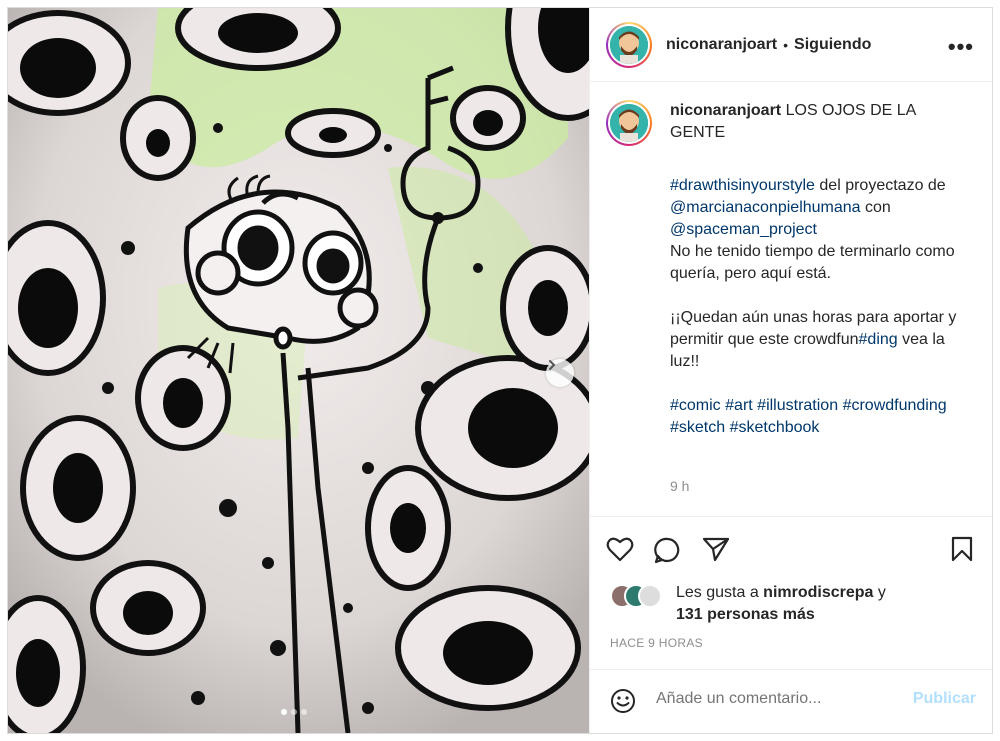 The image size is (1000, 741). I want to click on likes-others: 131 personas más, so click(745, 614).